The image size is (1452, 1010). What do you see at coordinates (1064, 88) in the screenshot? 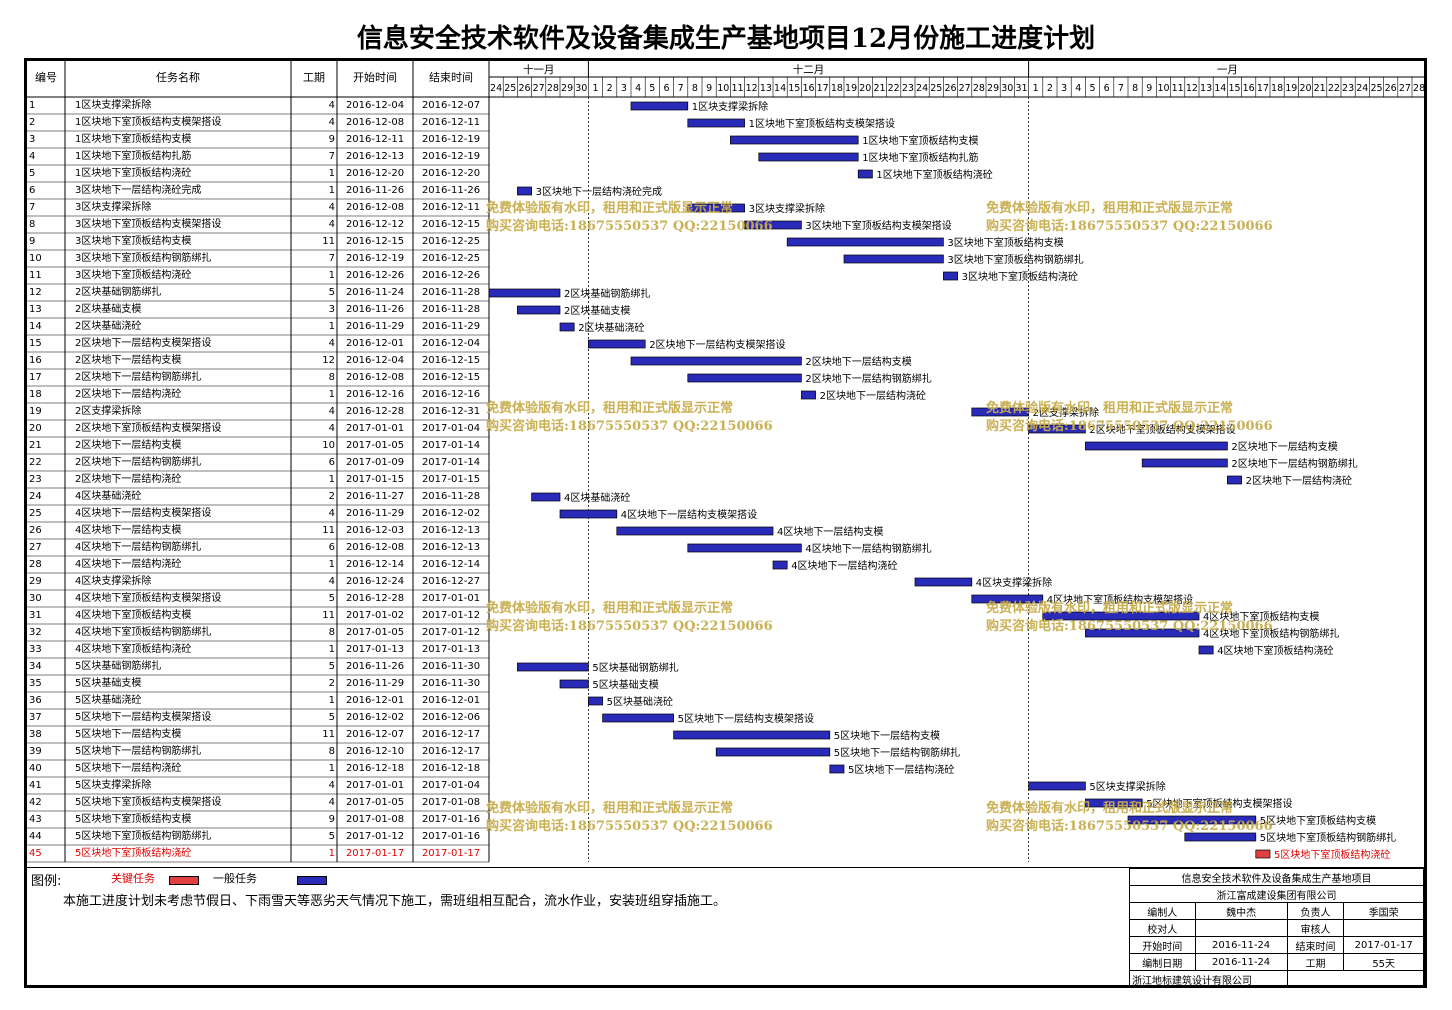
I see `day-label: 3` at bounding box center [1064, 88].